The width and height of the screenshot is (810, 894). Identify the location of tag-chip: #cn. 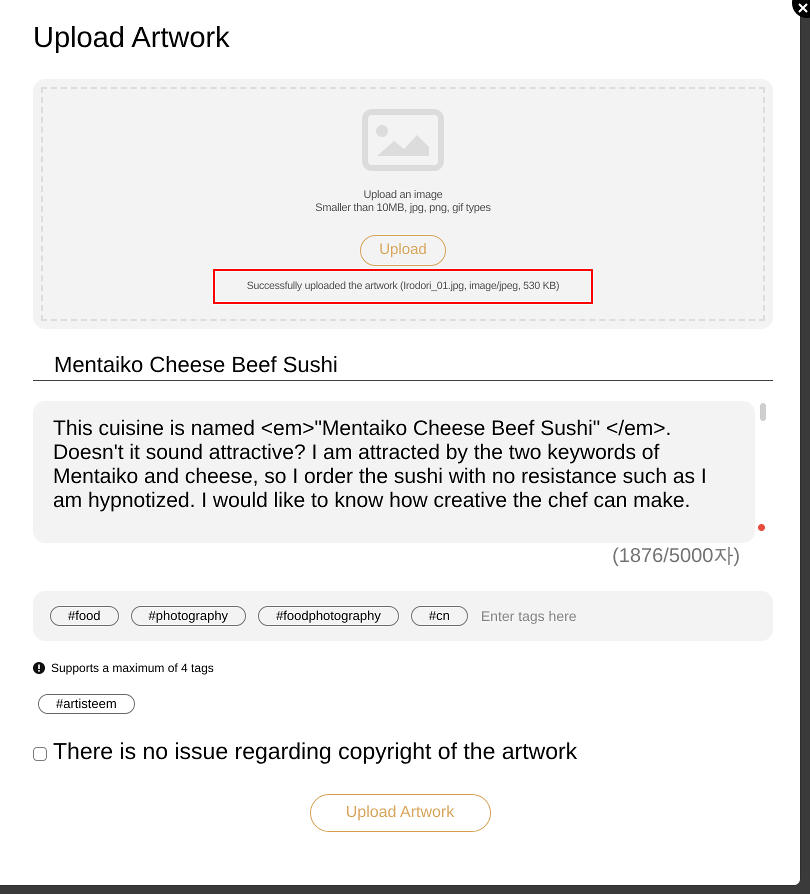
(439, 616).